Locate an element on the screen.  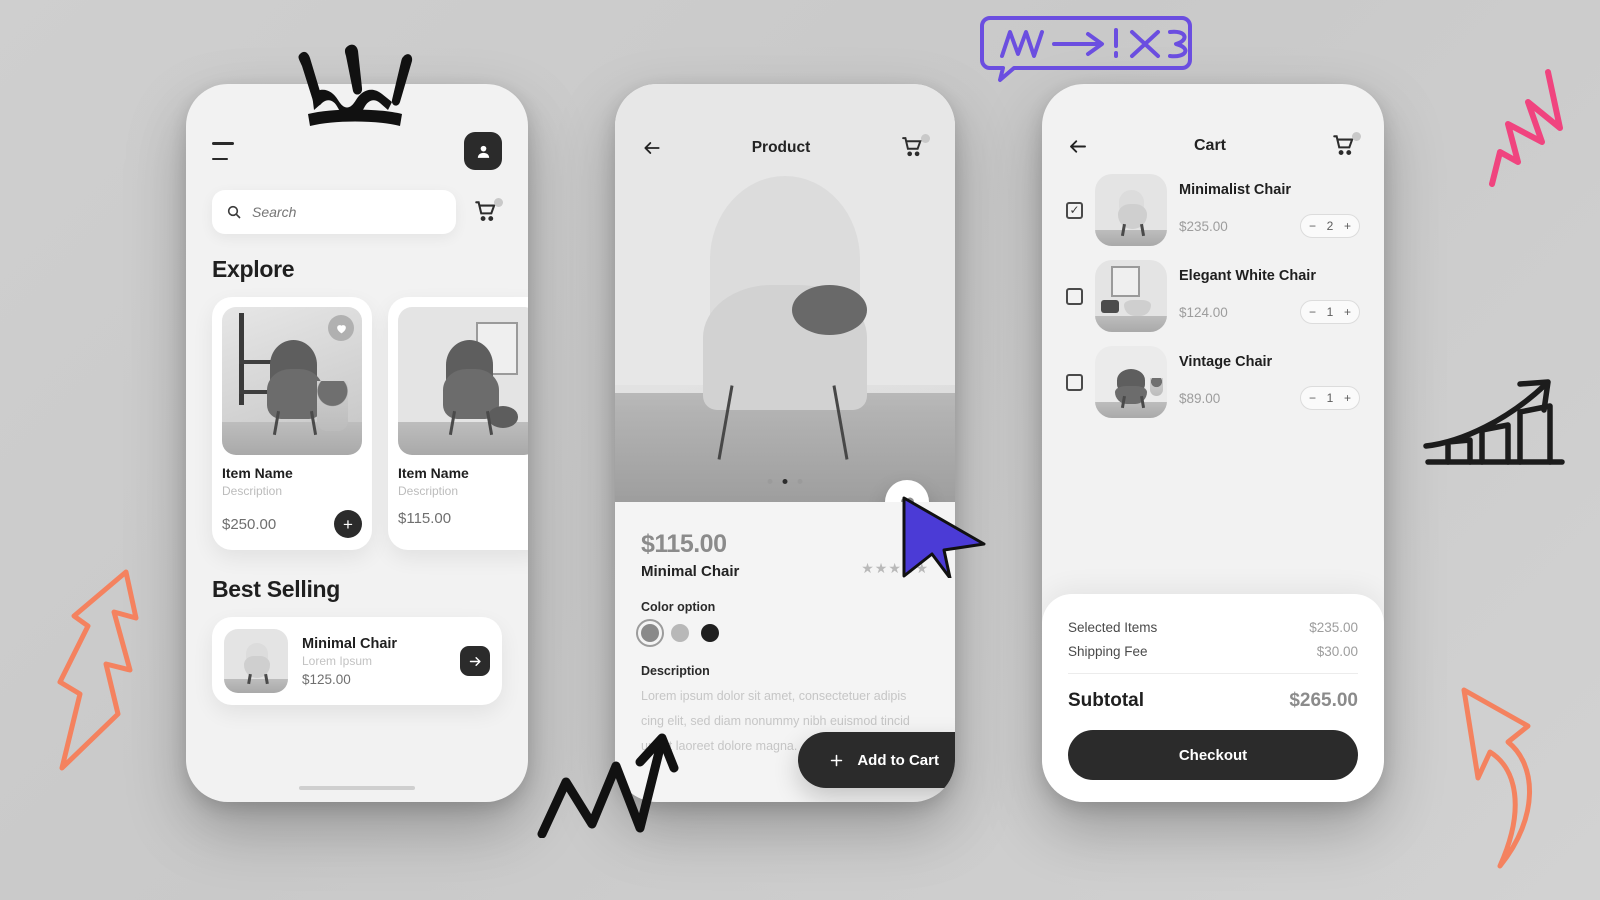
product-price: $250.00 is located at coordinates (249, 524).